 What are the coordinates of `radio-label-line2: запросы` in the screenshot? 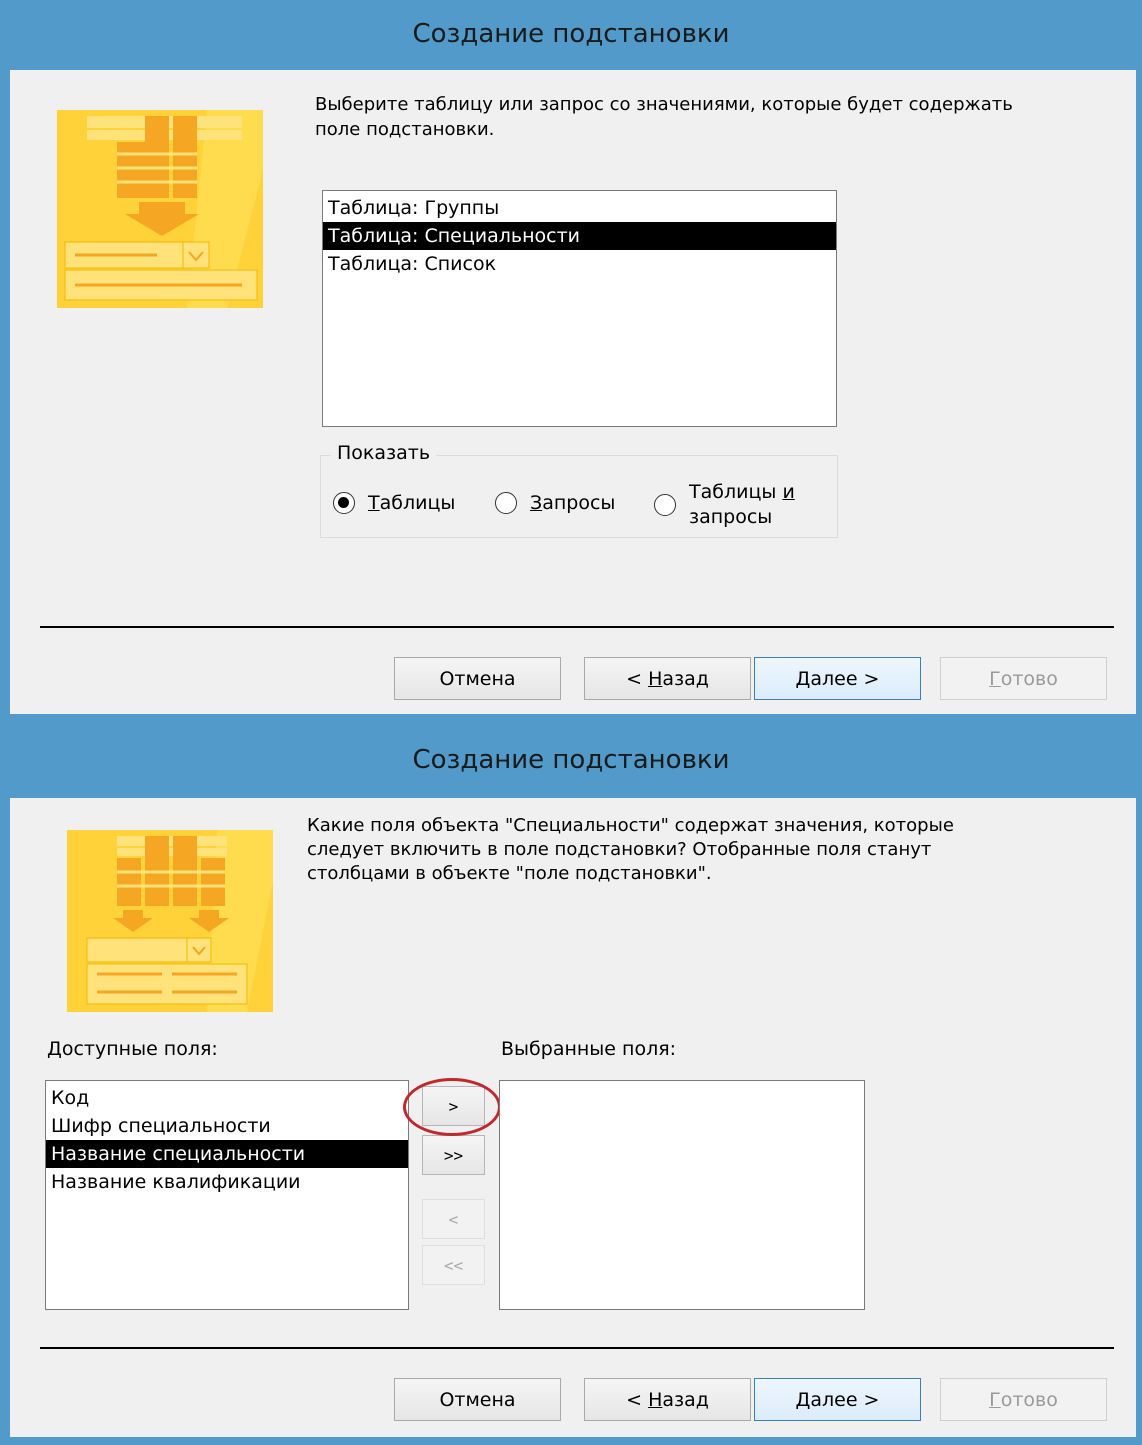 It's located at (731, 517).